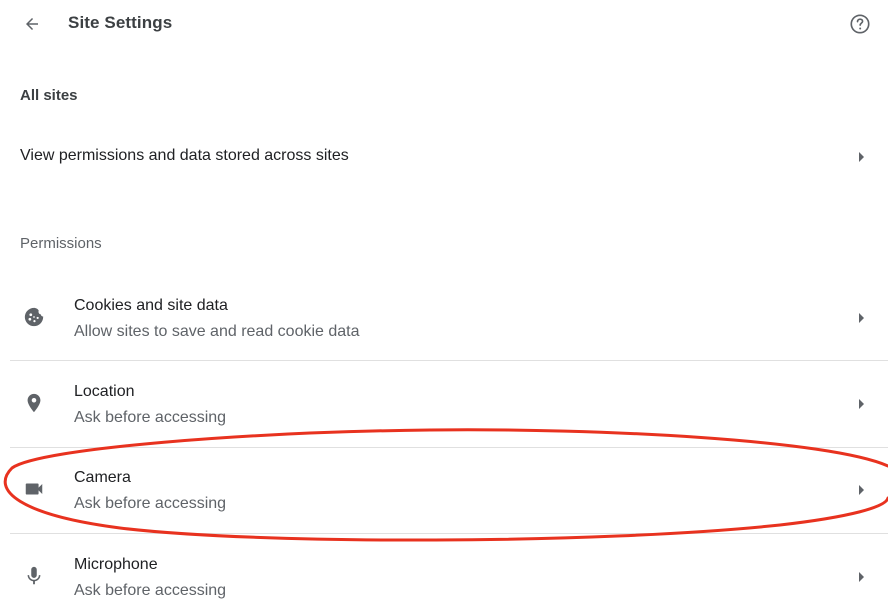 The width and height of the screenshot is (888, 616). I want to click on back-button, so click(32, 24).